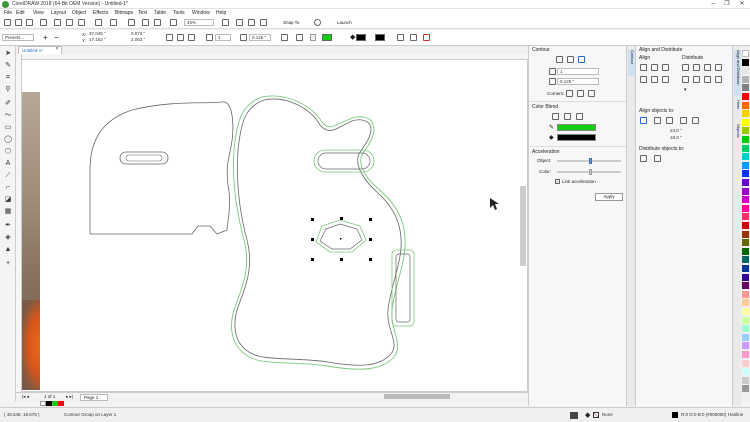  I want to click on vertical-scrollbar-thumb, so click(523, 226).